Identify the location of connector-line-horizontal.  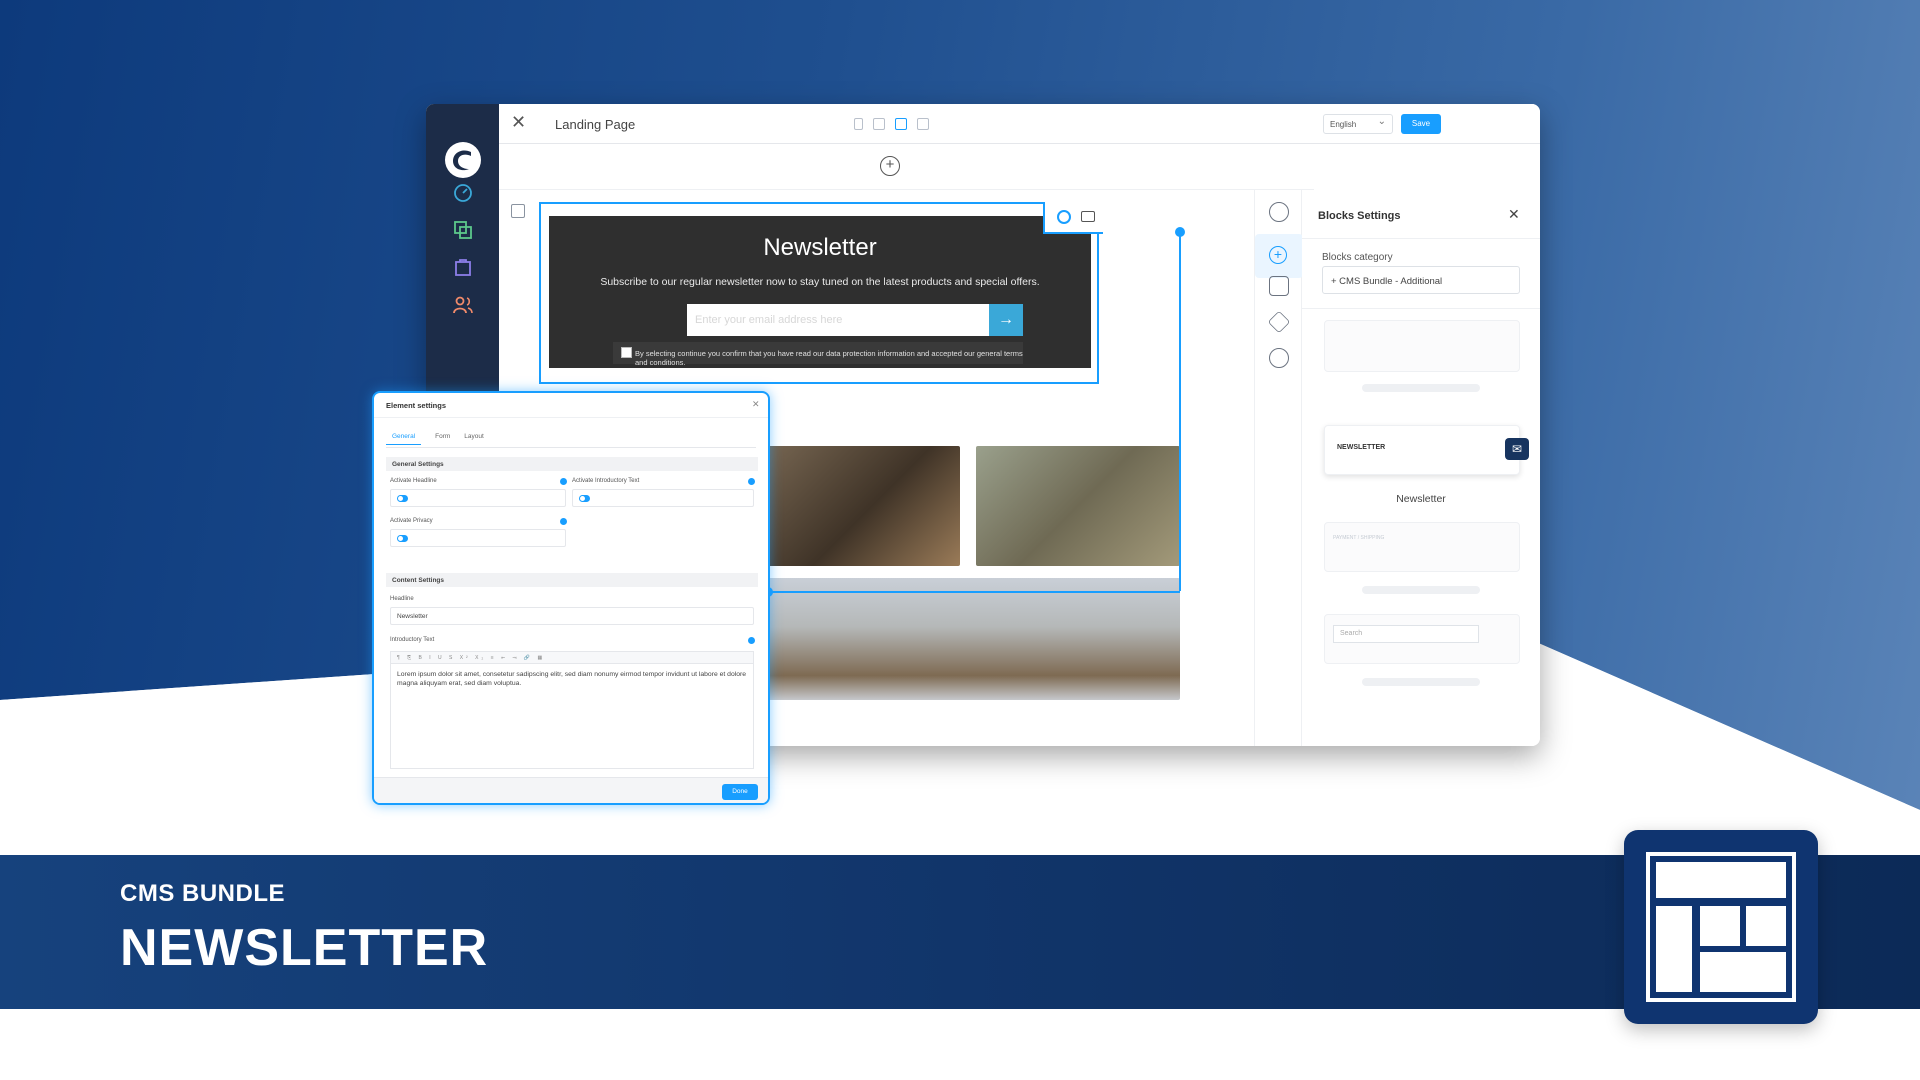
(974, 592).